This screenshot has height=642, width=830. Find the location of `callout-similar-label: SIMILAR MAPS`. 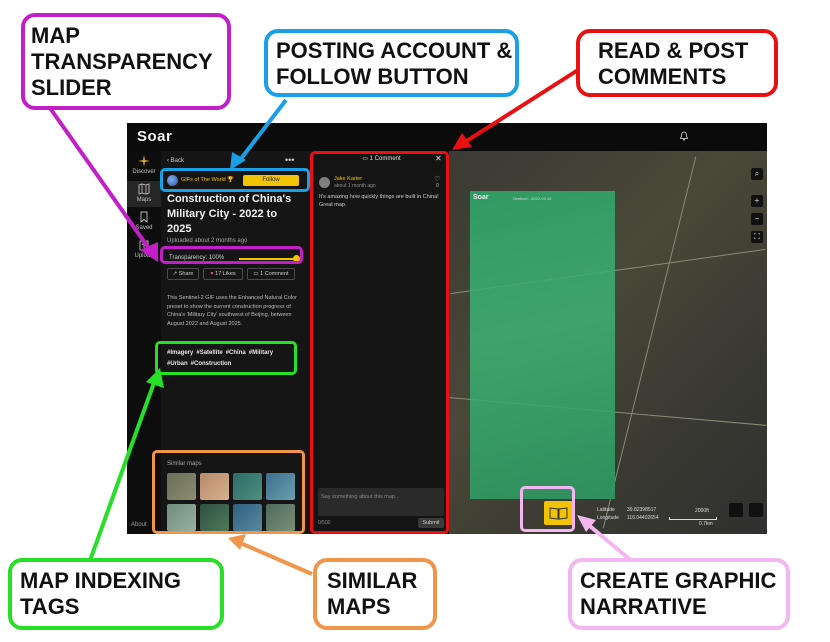

callout-similar-label: SIMILAR MAPS is located at coordinates (372, 593).